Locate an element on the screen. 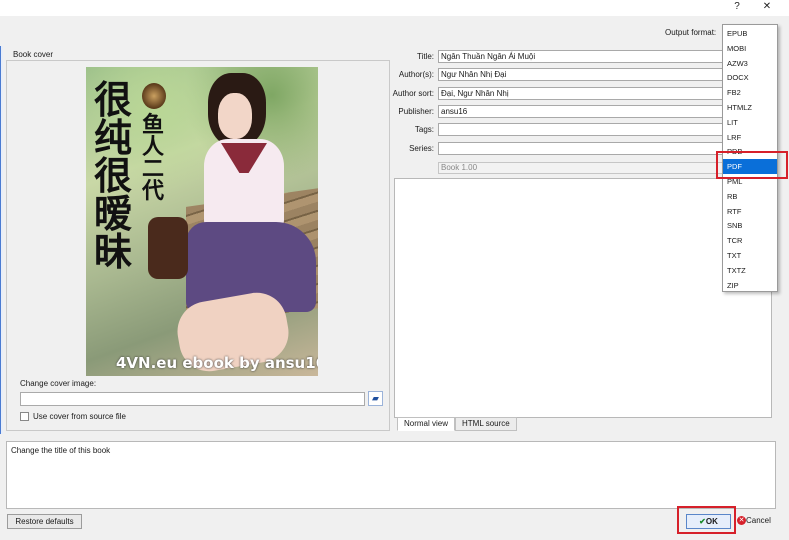  format-option-fb2: FB2 is located at coordinates (750, 92).